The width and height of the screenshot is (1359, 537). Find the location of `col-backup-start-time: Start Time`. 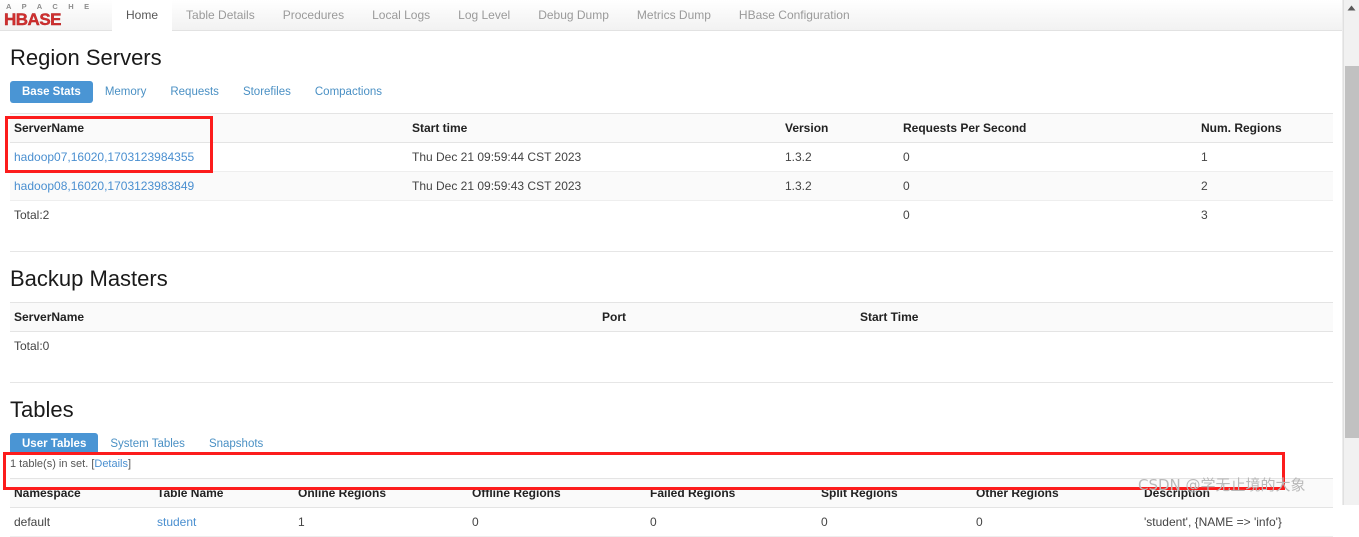

col-backup-start-time: Start Time is located at coordinates (1094, 317).